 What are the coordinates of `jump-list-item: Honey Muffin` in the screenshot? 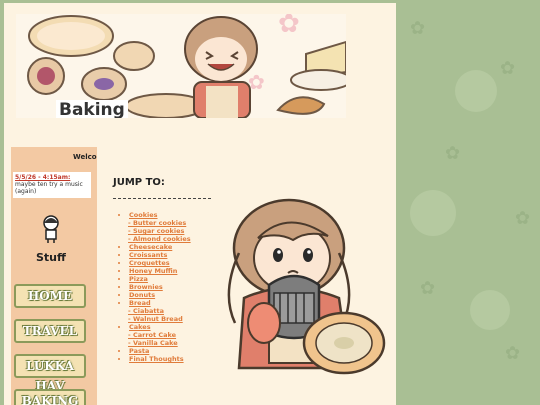 It's located at (160, 271).